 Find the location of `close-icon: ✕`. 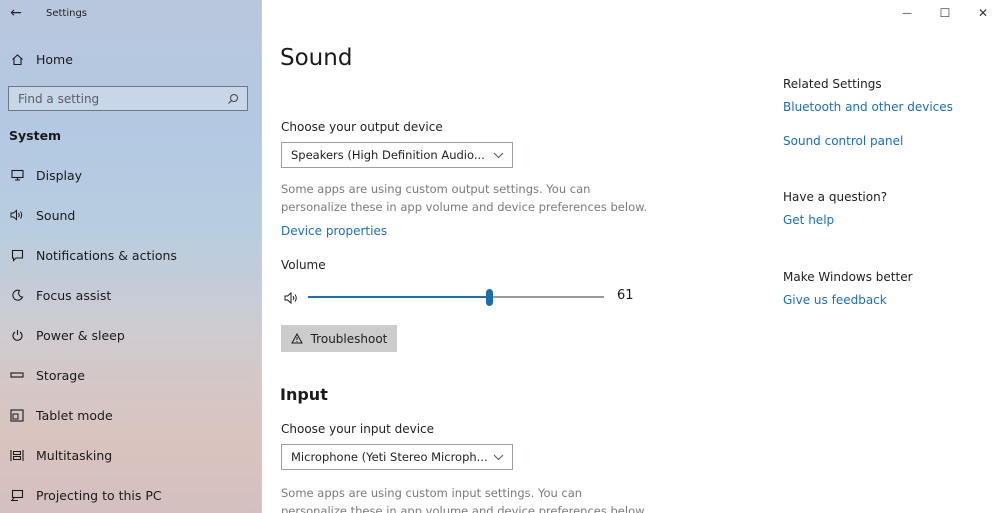

close-icon: ✕ is located at coordinates (983, 13).